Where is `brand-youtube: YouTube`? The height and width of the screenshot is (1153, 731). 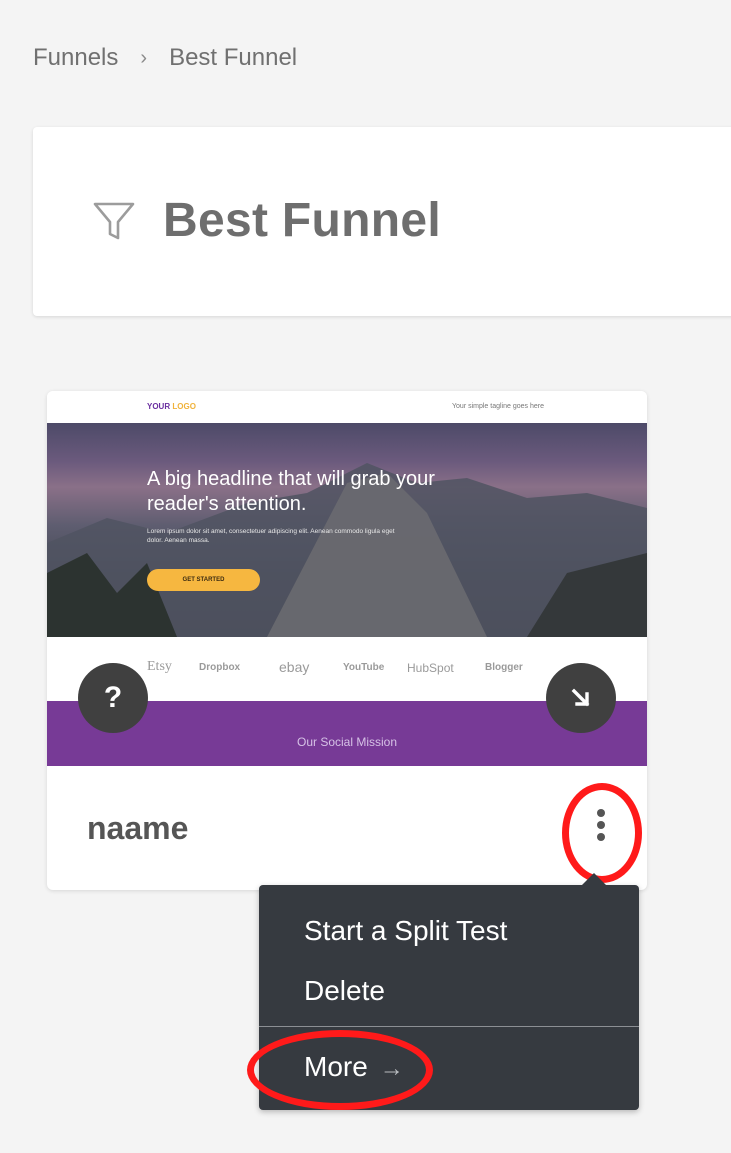
brand-youtube: YouTube is located at coordinates (364, 667).